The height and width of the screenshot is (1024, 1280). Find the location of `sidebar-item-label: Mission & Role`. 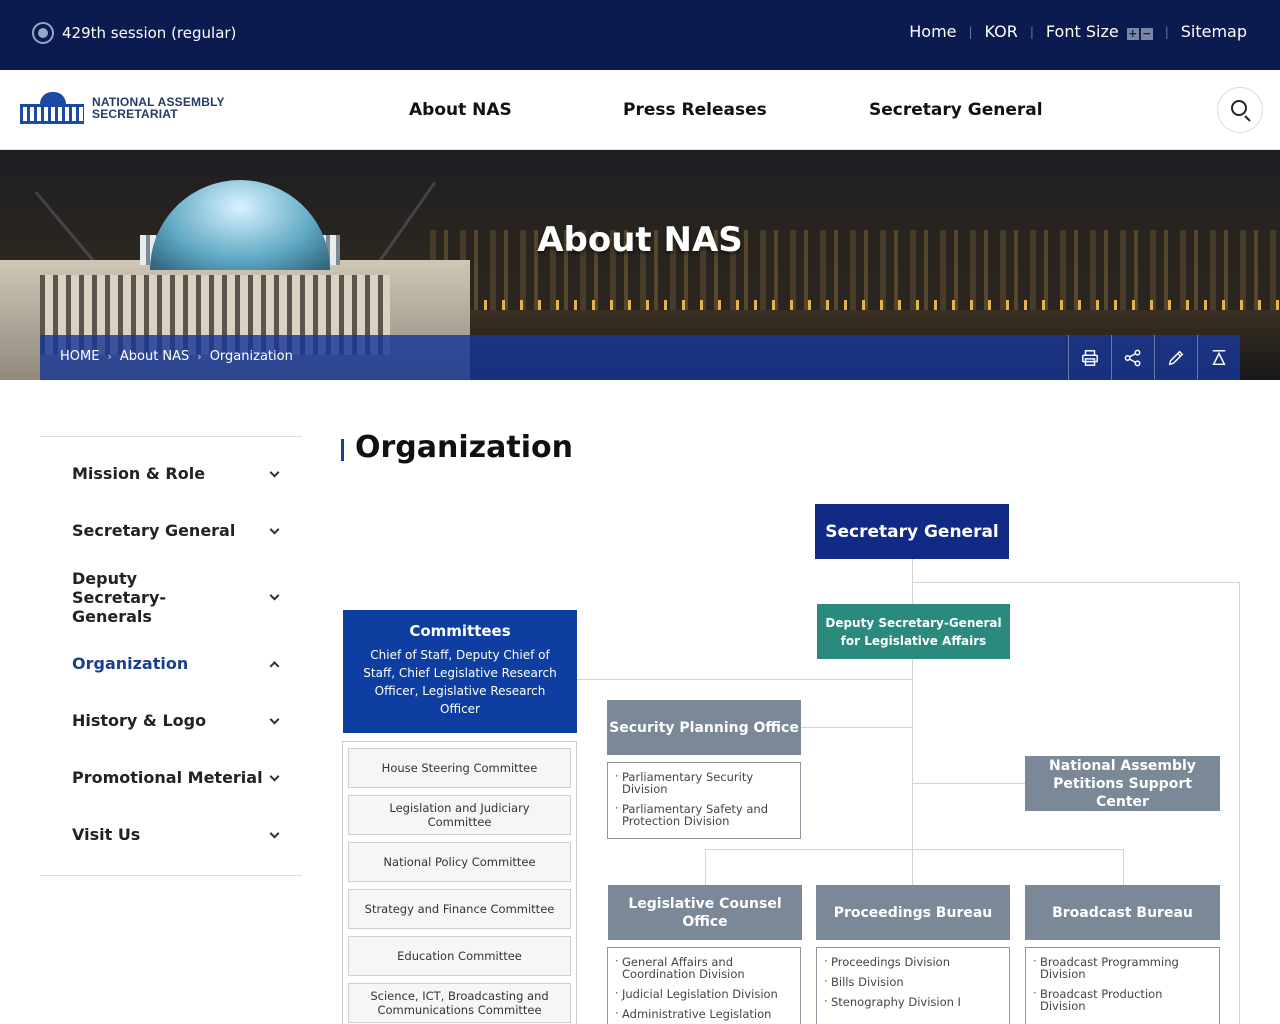

sidebar-item-label: Mission & Role is located at coordinates (139, 473).